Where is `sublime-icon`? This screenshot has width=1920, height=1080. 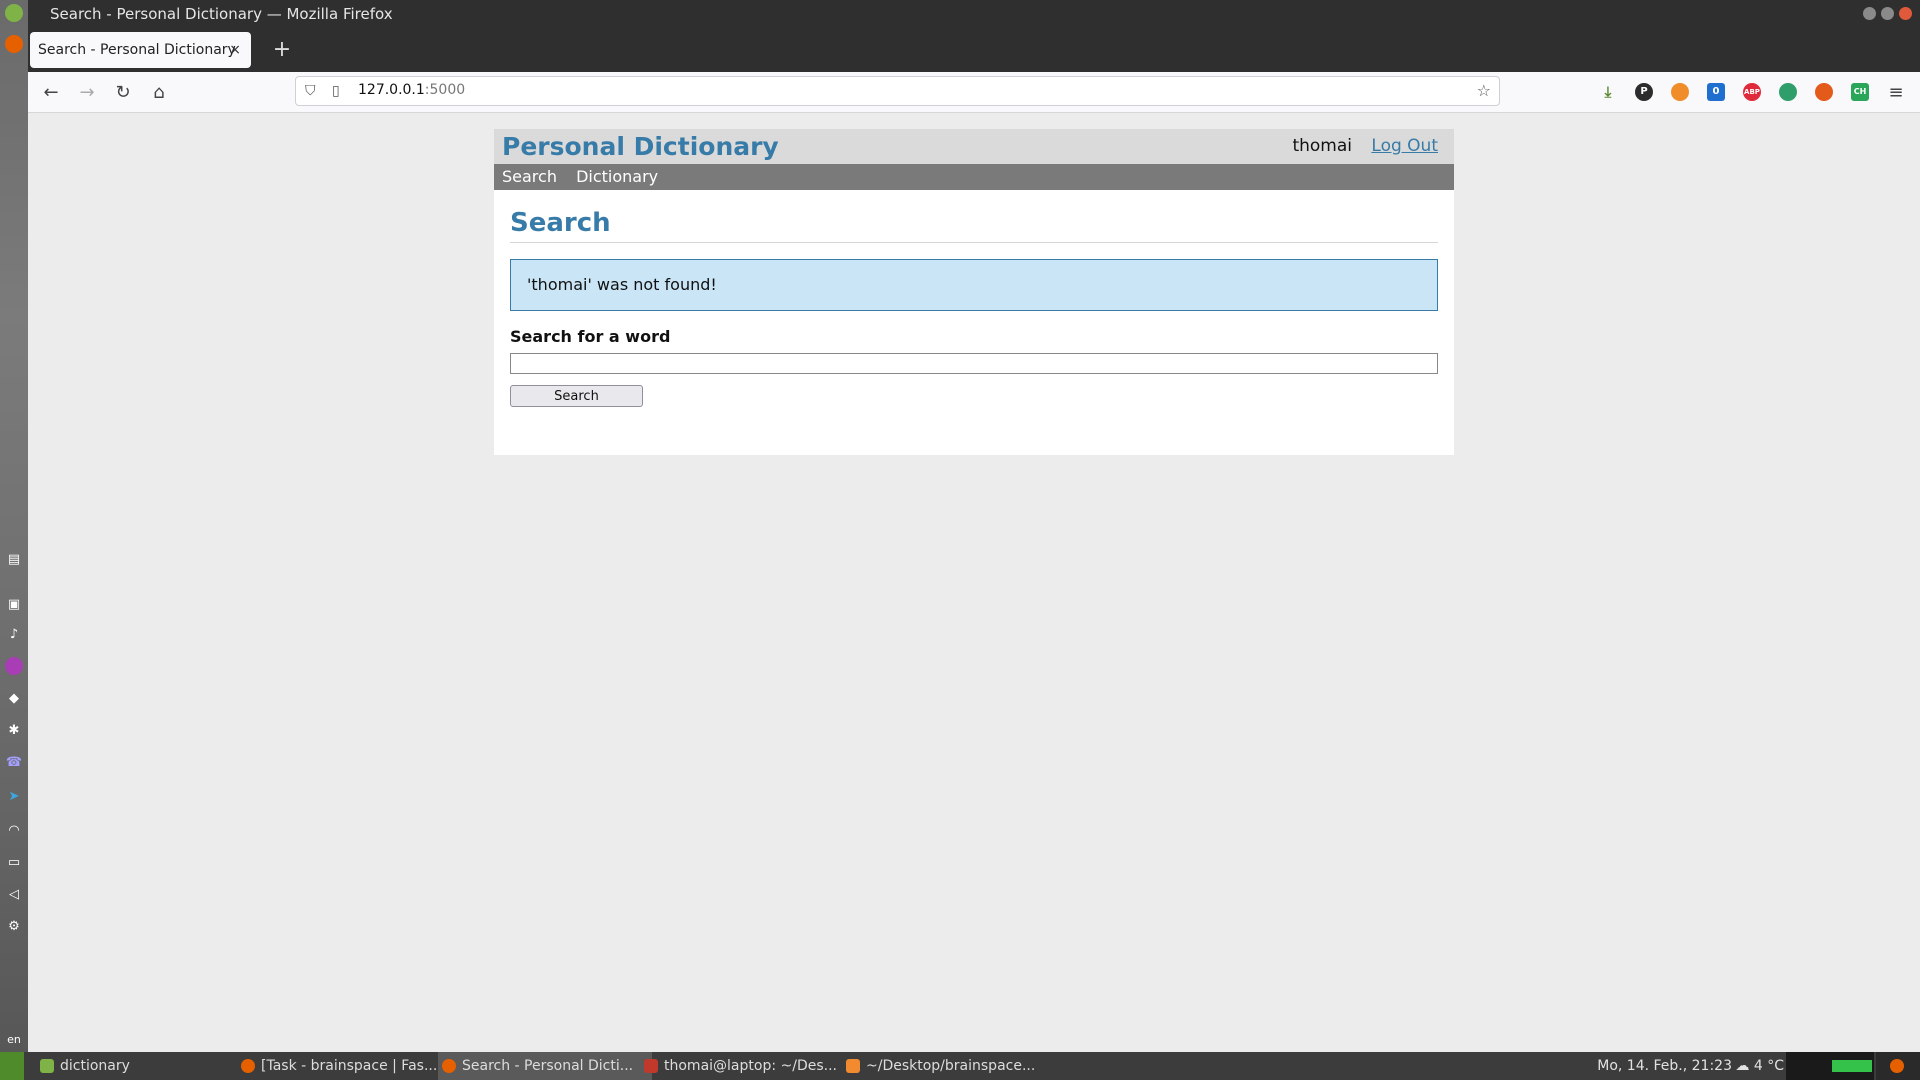 sublime-icon is located at coordinates (853, 1066).